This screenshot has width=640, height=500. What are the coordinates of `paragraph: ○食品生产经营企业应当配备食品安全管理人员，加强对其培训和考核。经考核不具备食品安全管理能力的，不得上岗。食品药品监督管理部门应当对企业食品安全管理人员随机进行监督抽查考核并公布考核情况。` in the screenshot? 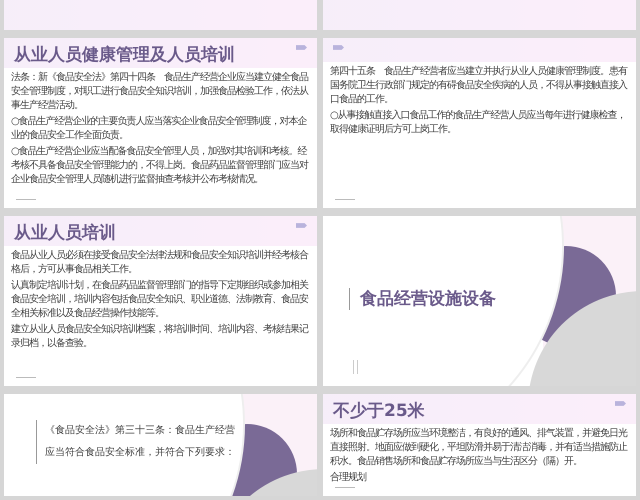 It's located at (160, 166).